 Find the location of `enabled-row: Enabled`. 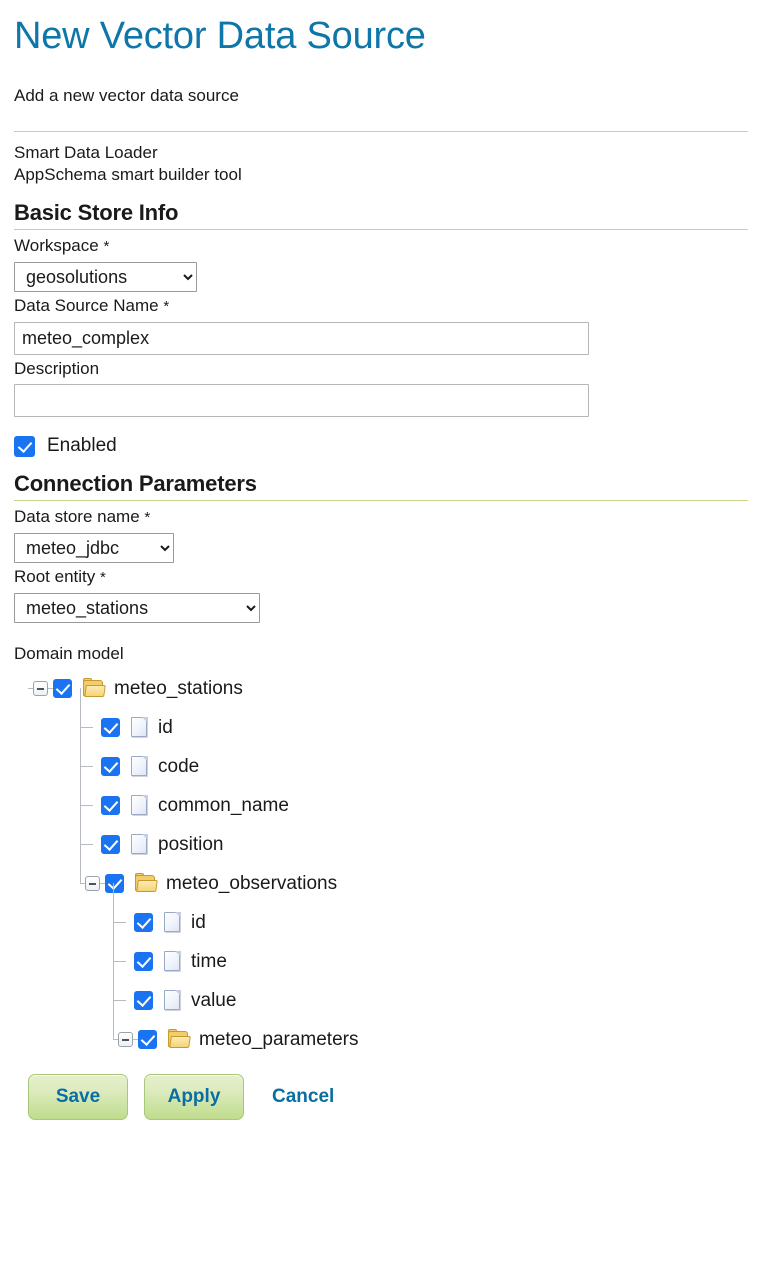

enabled-row: Enabled is located at coordinates (381, 446).